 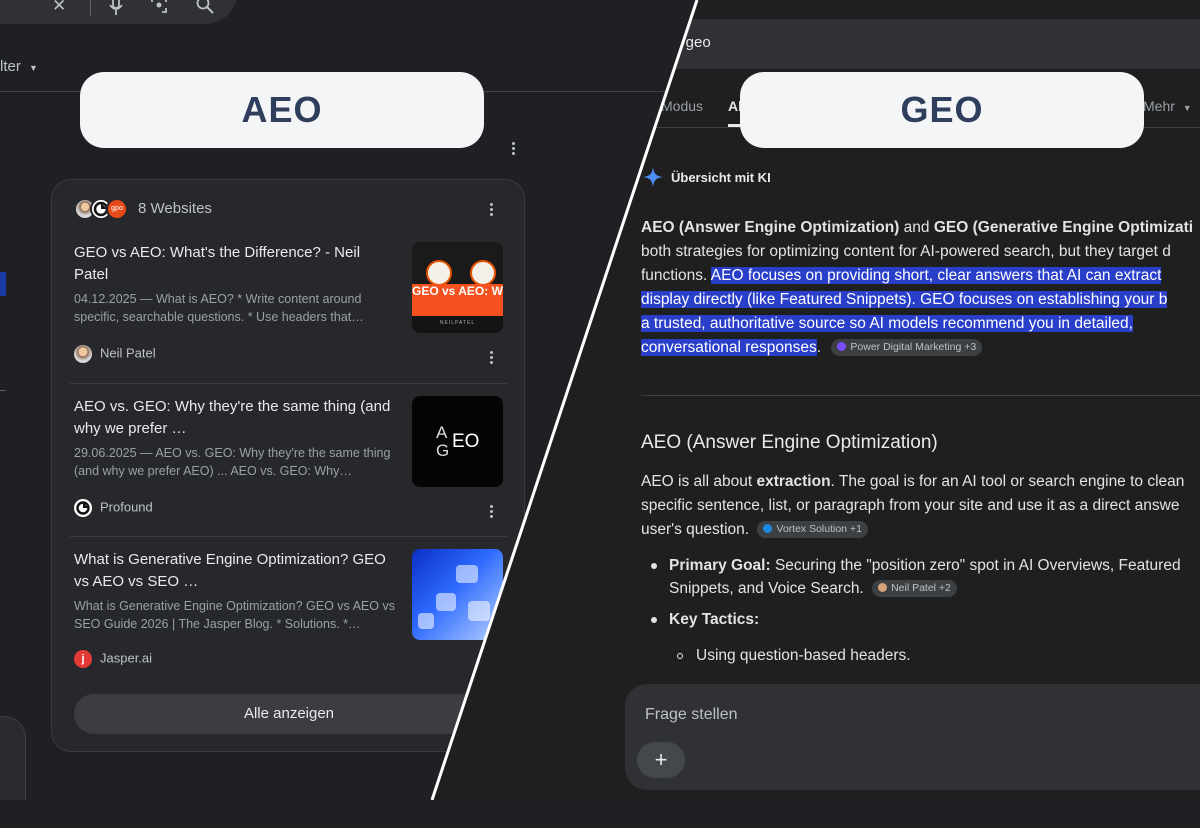 What do you see at coordinates (175, 208) in the screenshot?
I see `sources-count: 8 Websites` at bounding box center [175, 208].